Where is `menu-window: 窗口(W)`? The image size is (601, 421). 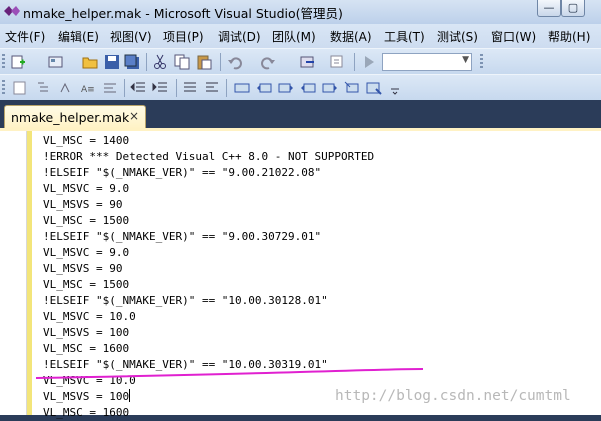
menu-window: 窗口(W) is located at coordinates (513, 36).